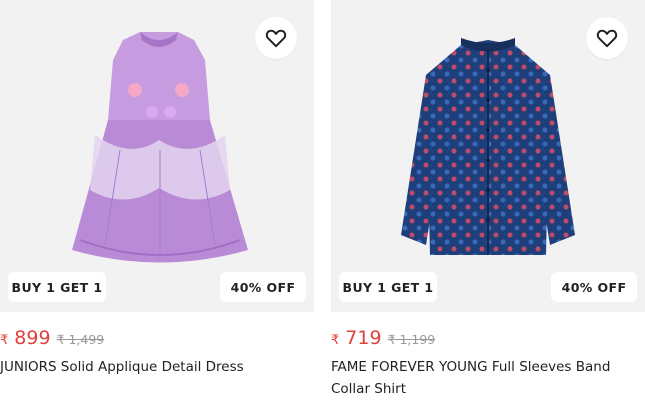 This screenshot has height=403, width=645. Describe the element at coordinates (383, 338) in the screenshot. I see `price-row: ₹ 719 ₹ 1,199` at that location.